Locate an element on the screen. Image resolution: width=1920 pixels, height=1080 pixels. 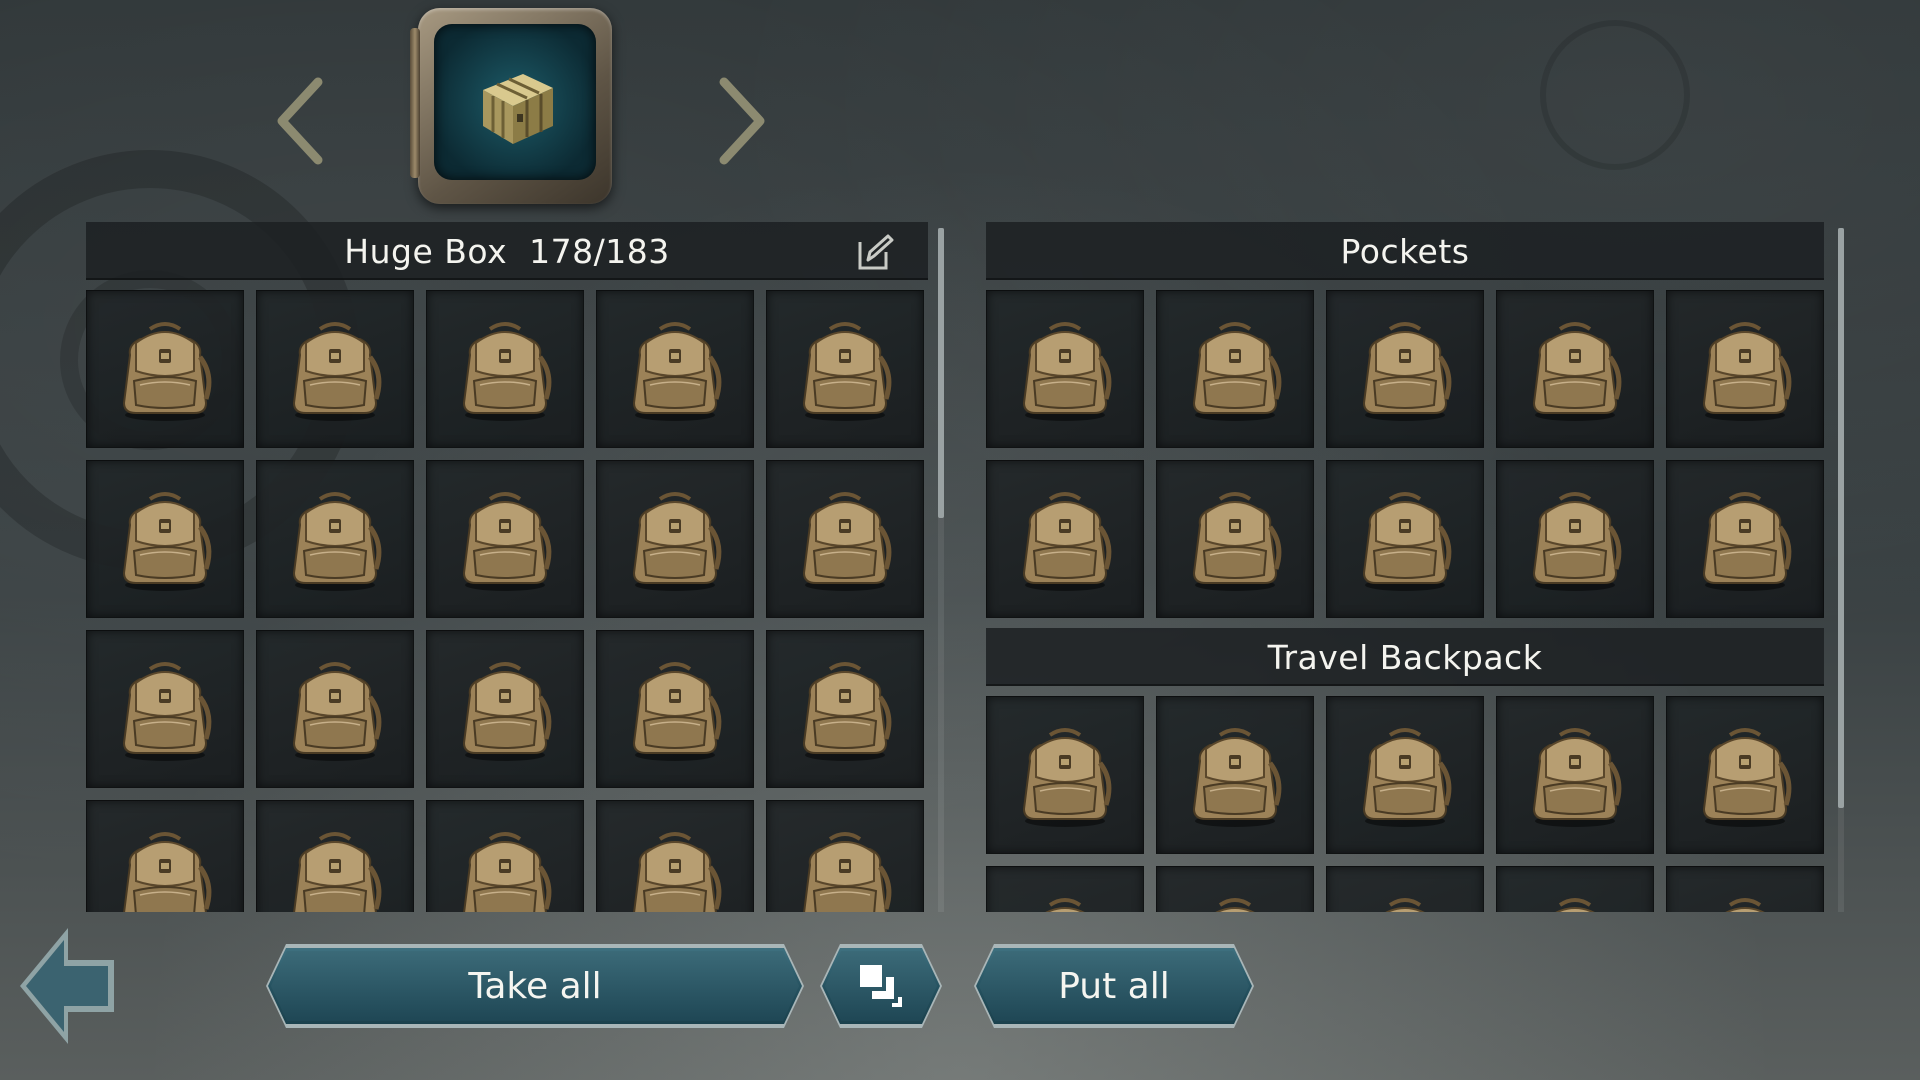
previous-container-arrow is located at coordinates (300, 121).